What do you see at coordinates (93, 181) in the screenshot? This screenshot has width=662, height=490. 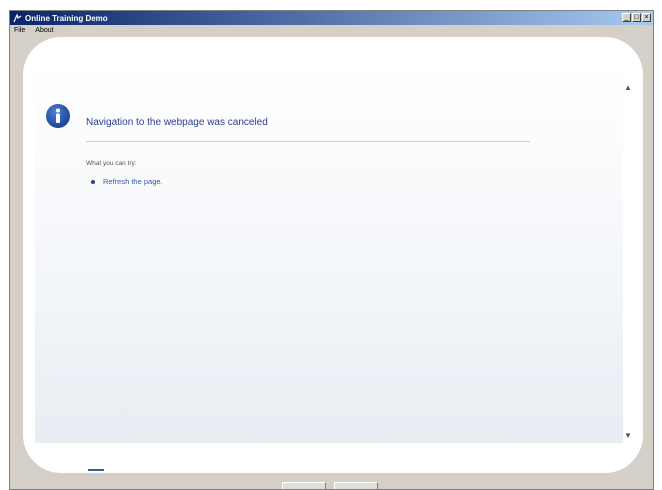 I see `bullet-icon` at bounding box center [93, 181].